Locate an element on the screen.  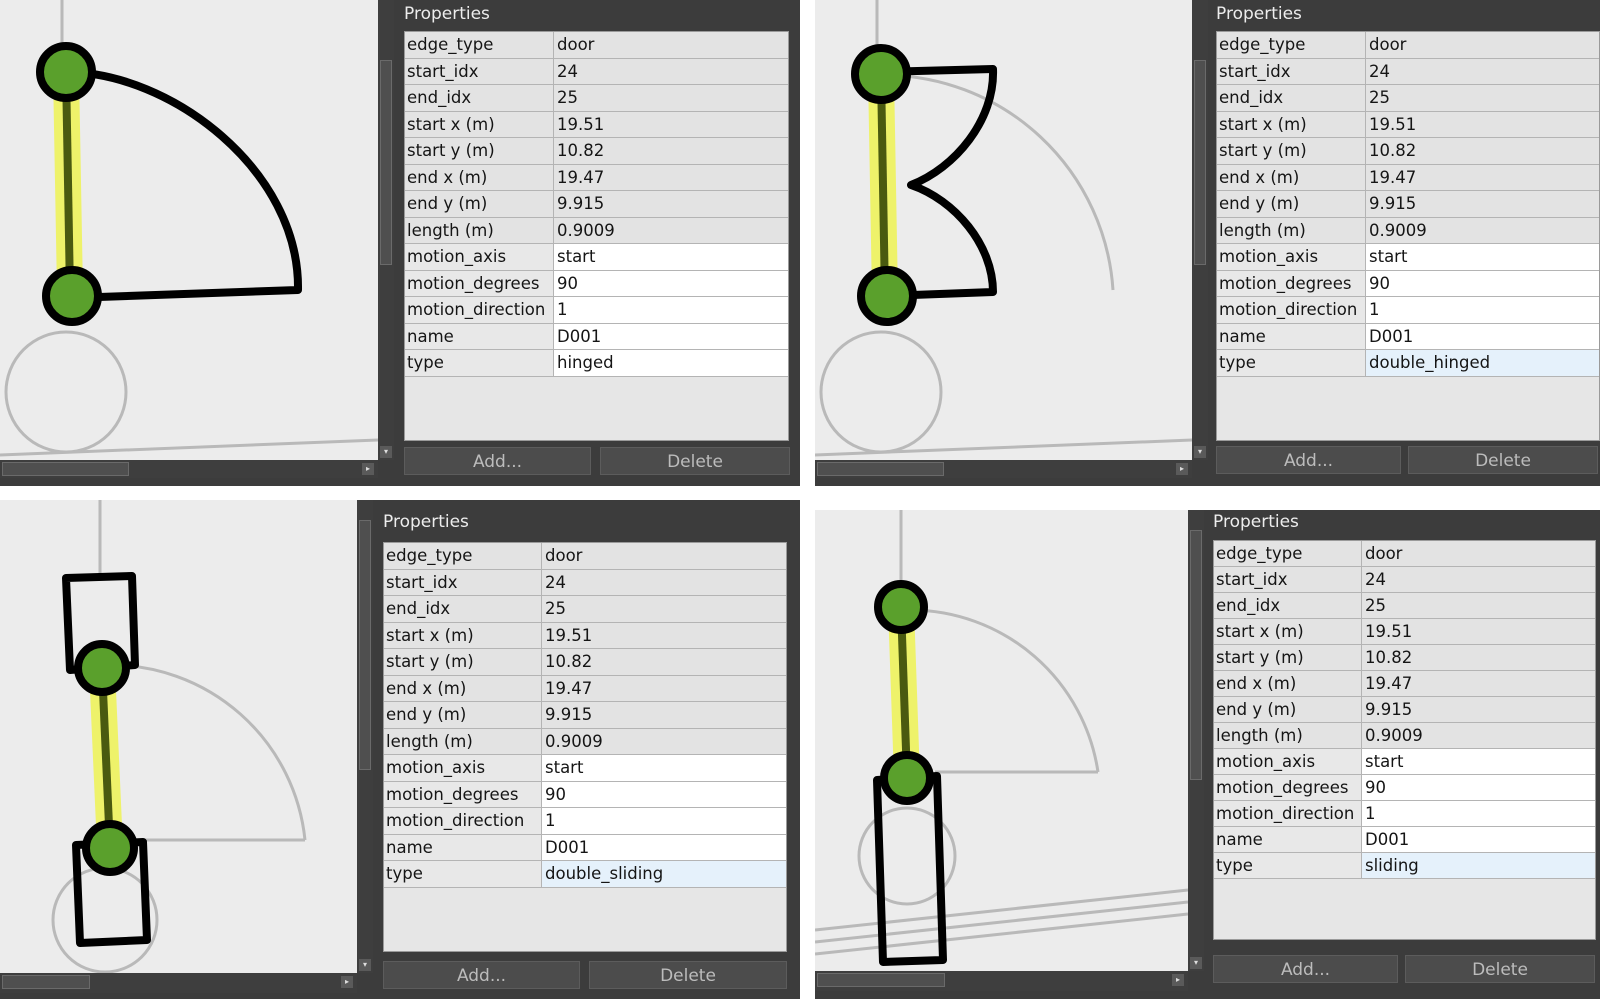
table-row: type hinged is located at coordinates (596, 363).